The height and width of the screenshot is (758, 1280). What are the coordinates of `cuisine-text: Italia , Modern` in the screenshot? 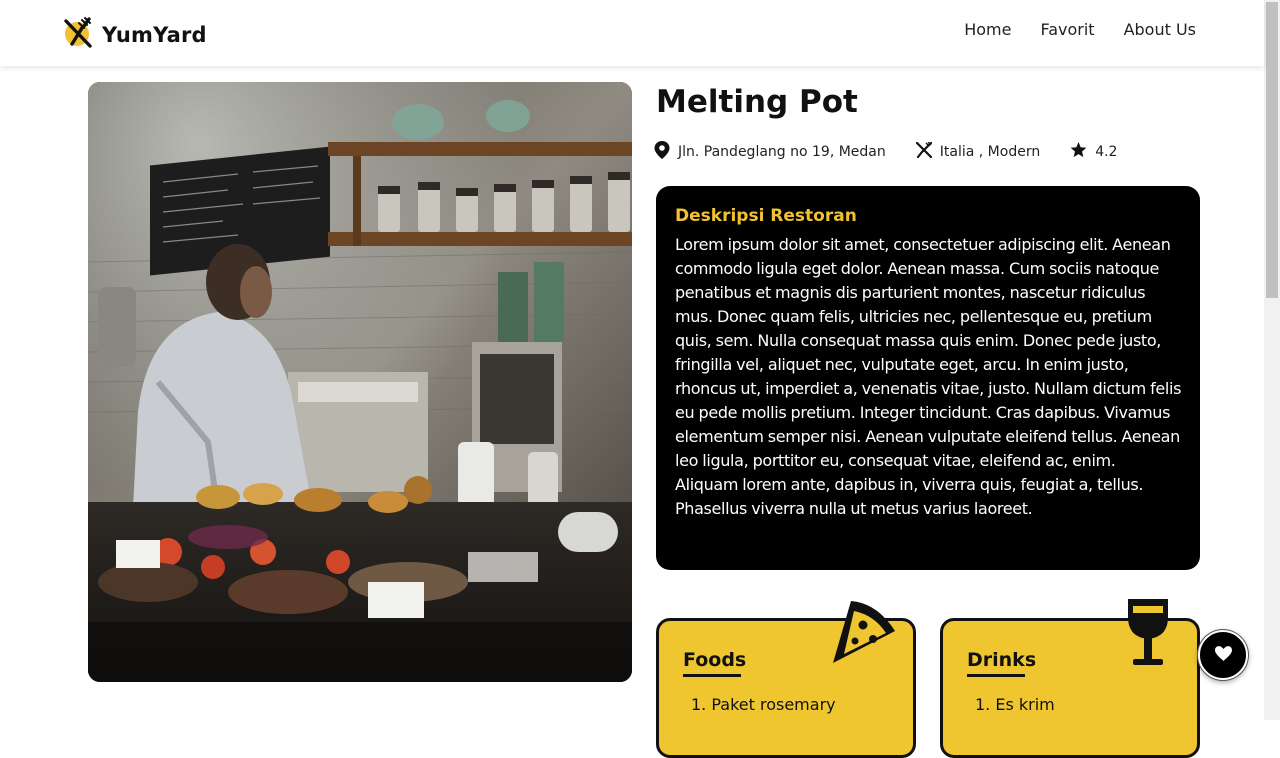 It's located at (990, 152).